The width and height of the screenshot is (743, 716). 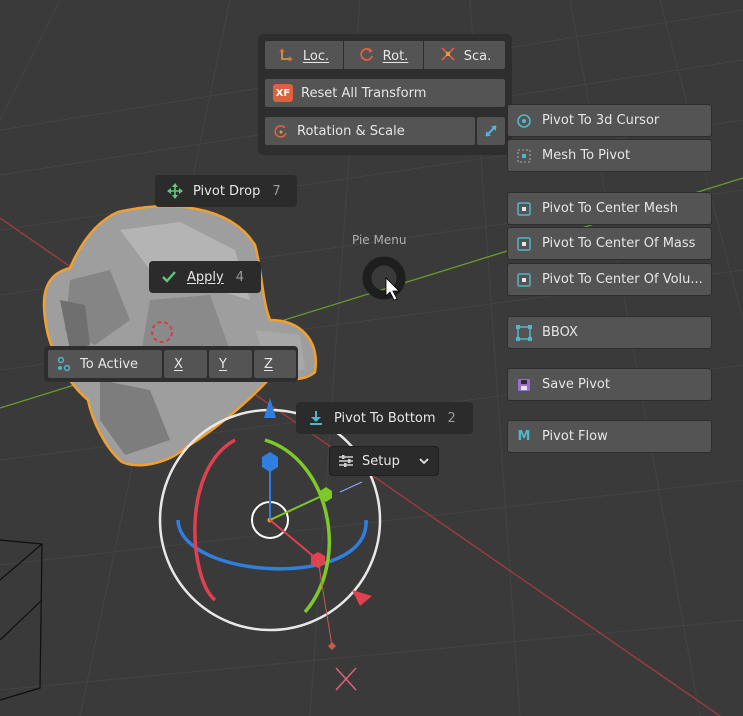 I want to click on diagonal-arrow-icon, so click(x=491, y=131).